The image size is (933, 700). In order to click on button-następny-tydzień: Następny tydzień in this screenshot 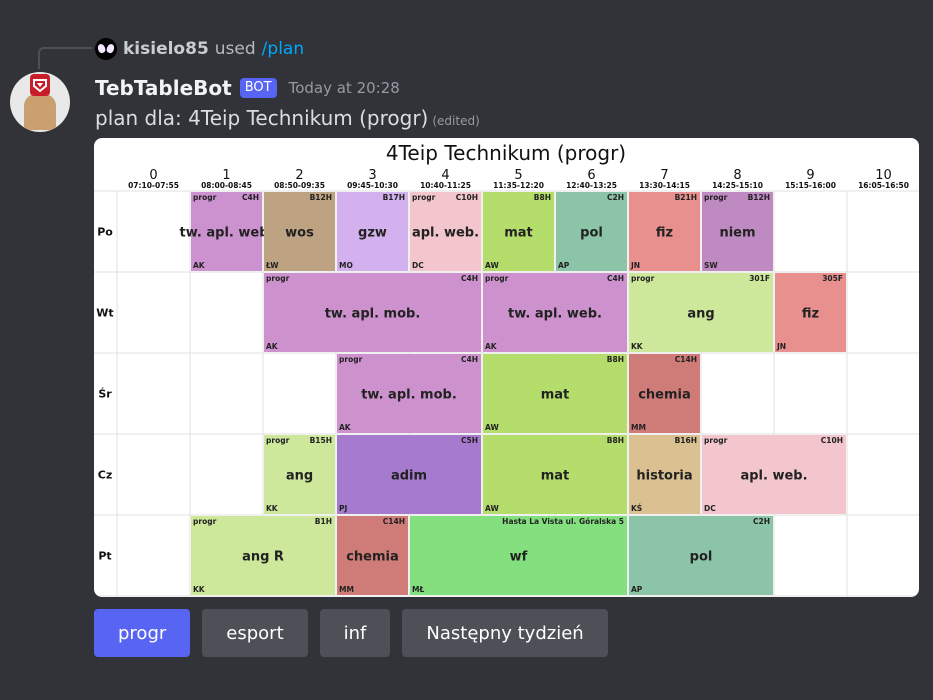, I will do `click(505, 633)`.